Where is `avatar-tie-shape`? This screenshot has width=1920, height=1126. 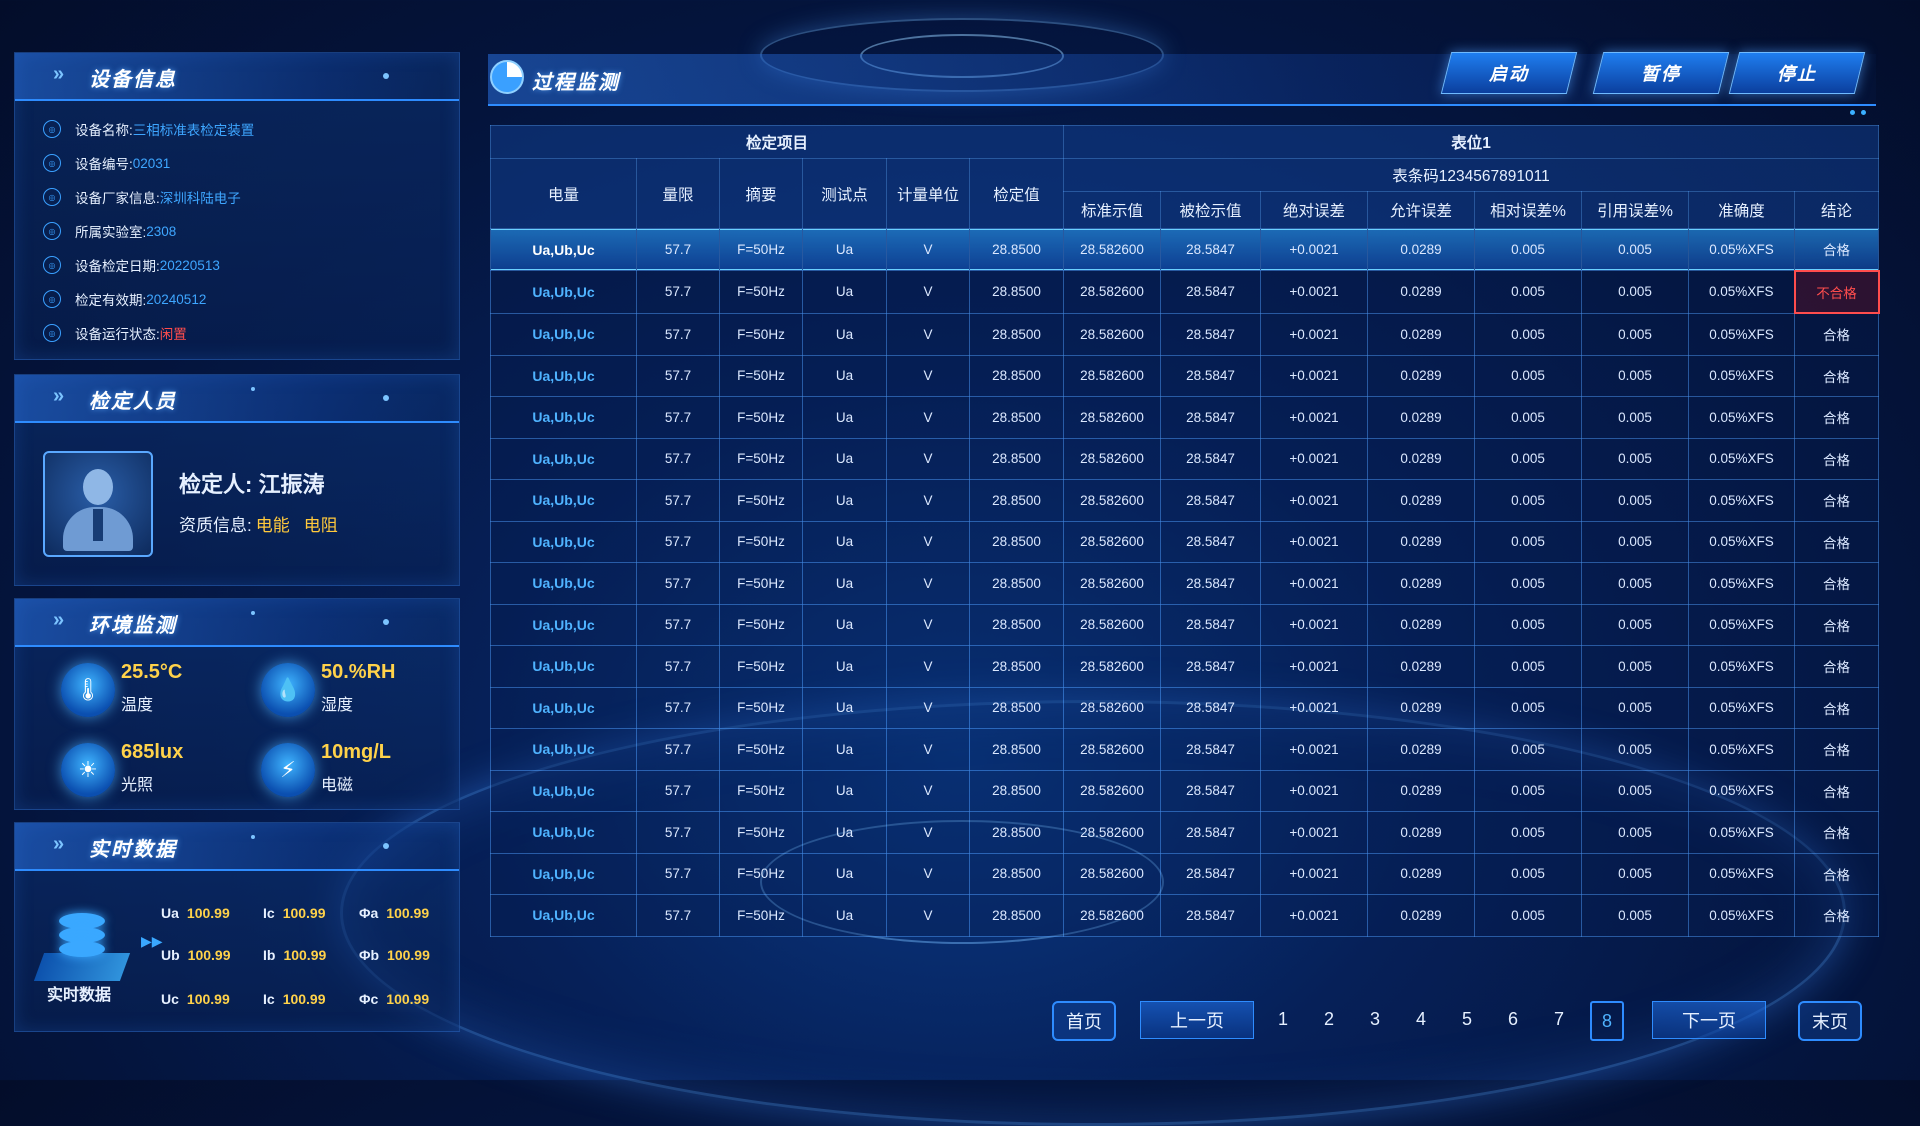
avatar-tie-shape is located at coordinates (98, 525).